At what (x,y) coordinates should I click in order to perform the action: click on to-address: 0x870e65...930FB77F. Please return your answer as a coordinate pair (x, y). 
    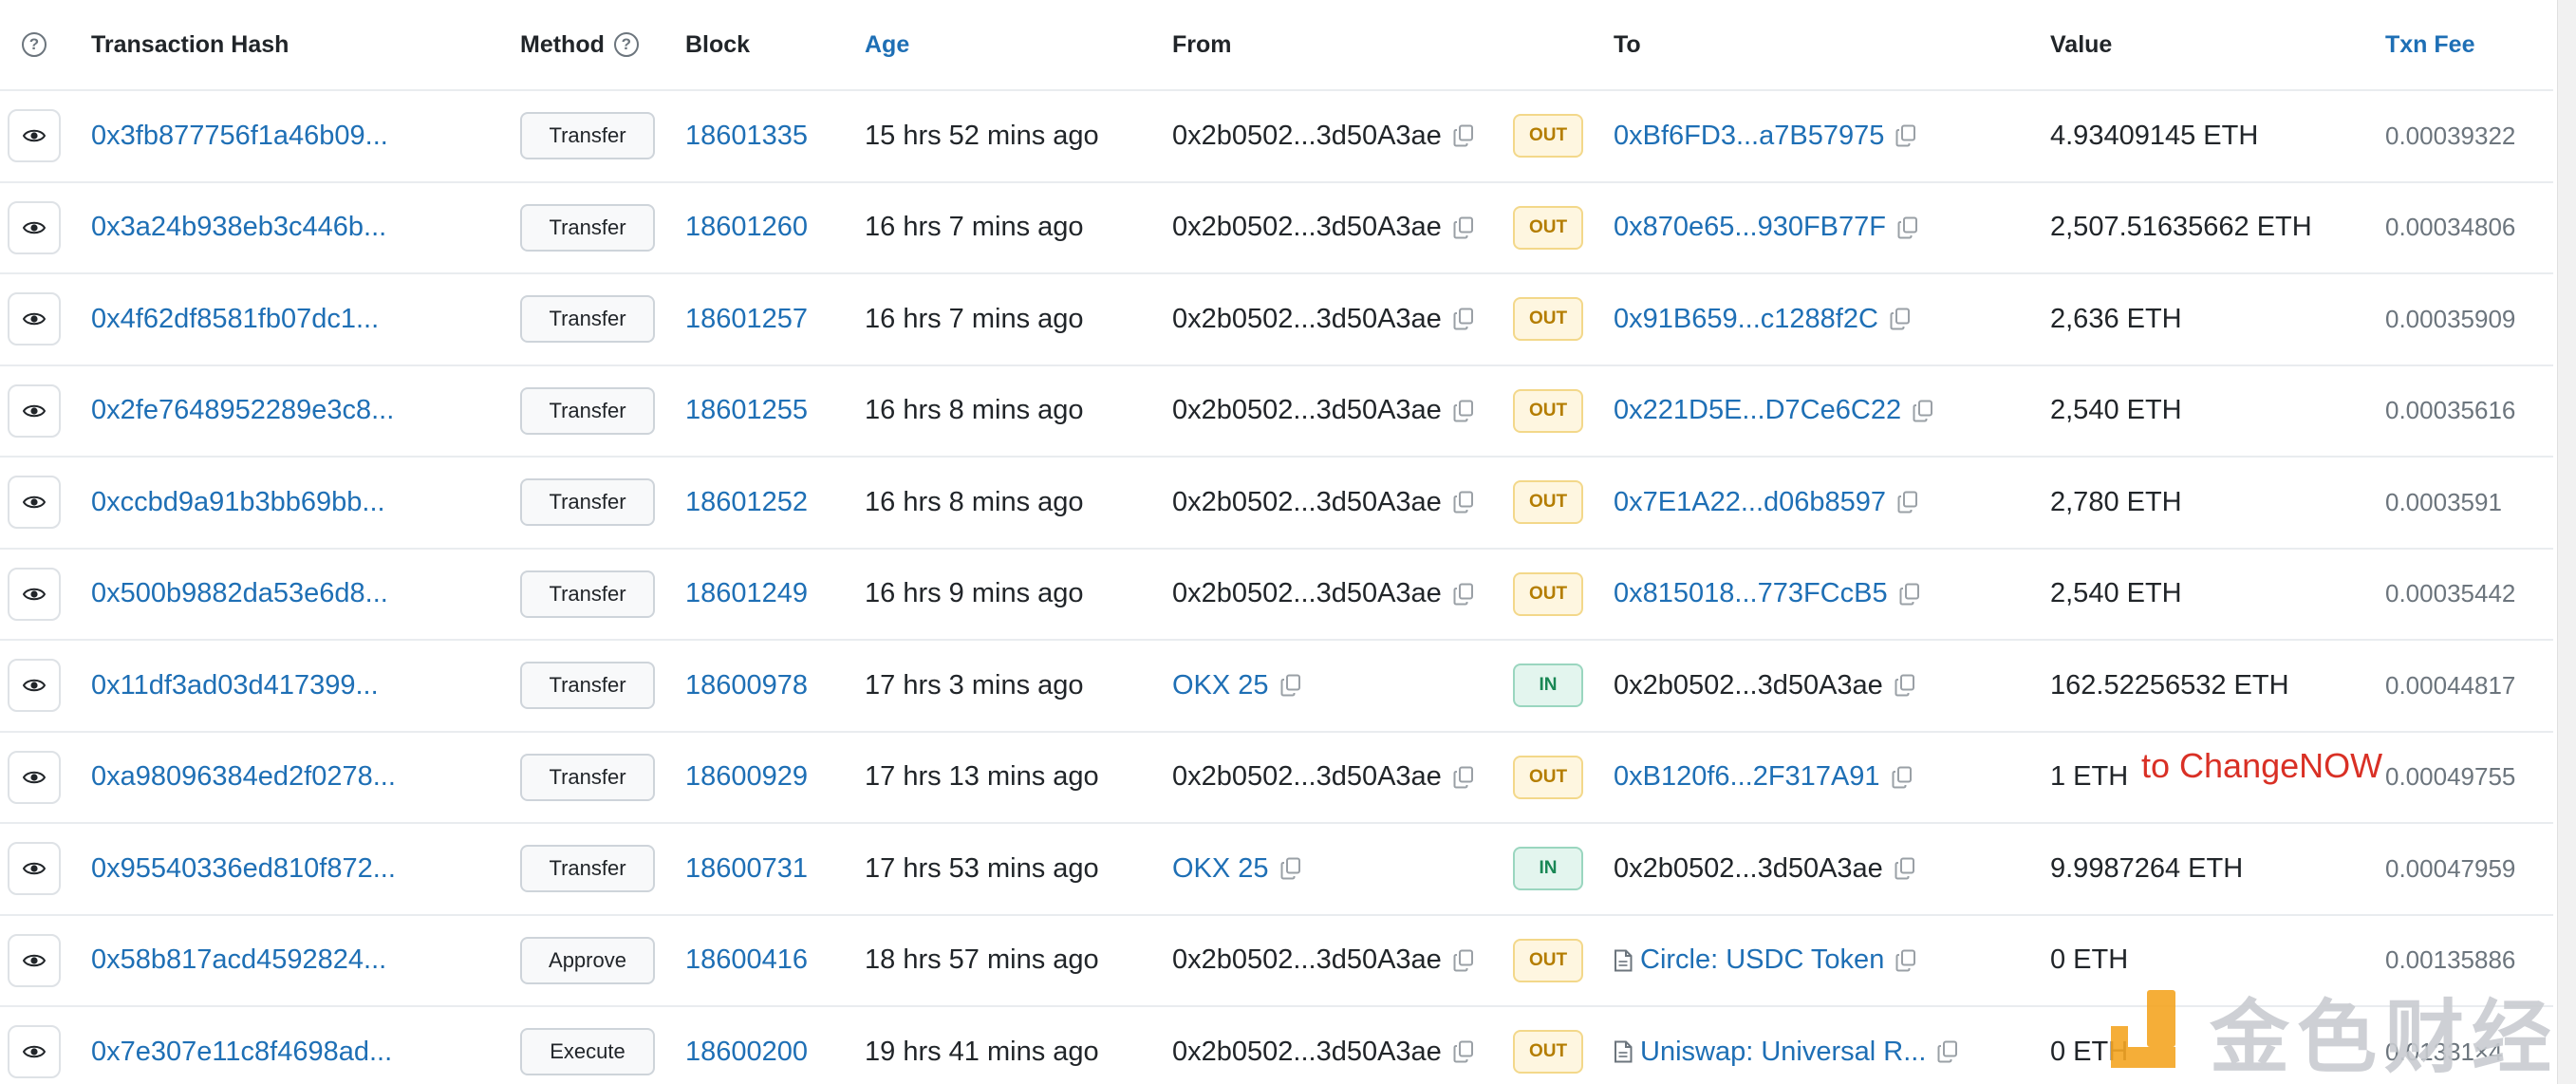
    Looking at the image, I should click on (1750, 228).